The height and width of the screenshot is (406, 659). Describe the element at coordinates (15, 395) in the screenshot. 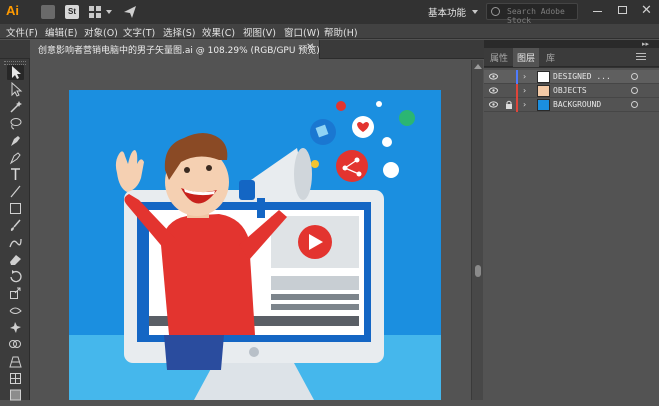

I see `gradient-tool-icon` at that location.